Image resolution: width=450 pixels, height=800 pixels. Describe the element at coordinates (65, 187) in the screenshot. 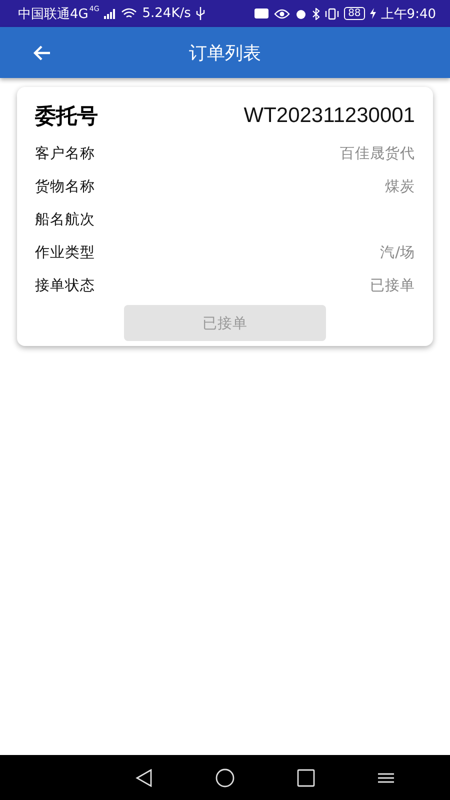

I see `field-label: 货物名称` at that location.